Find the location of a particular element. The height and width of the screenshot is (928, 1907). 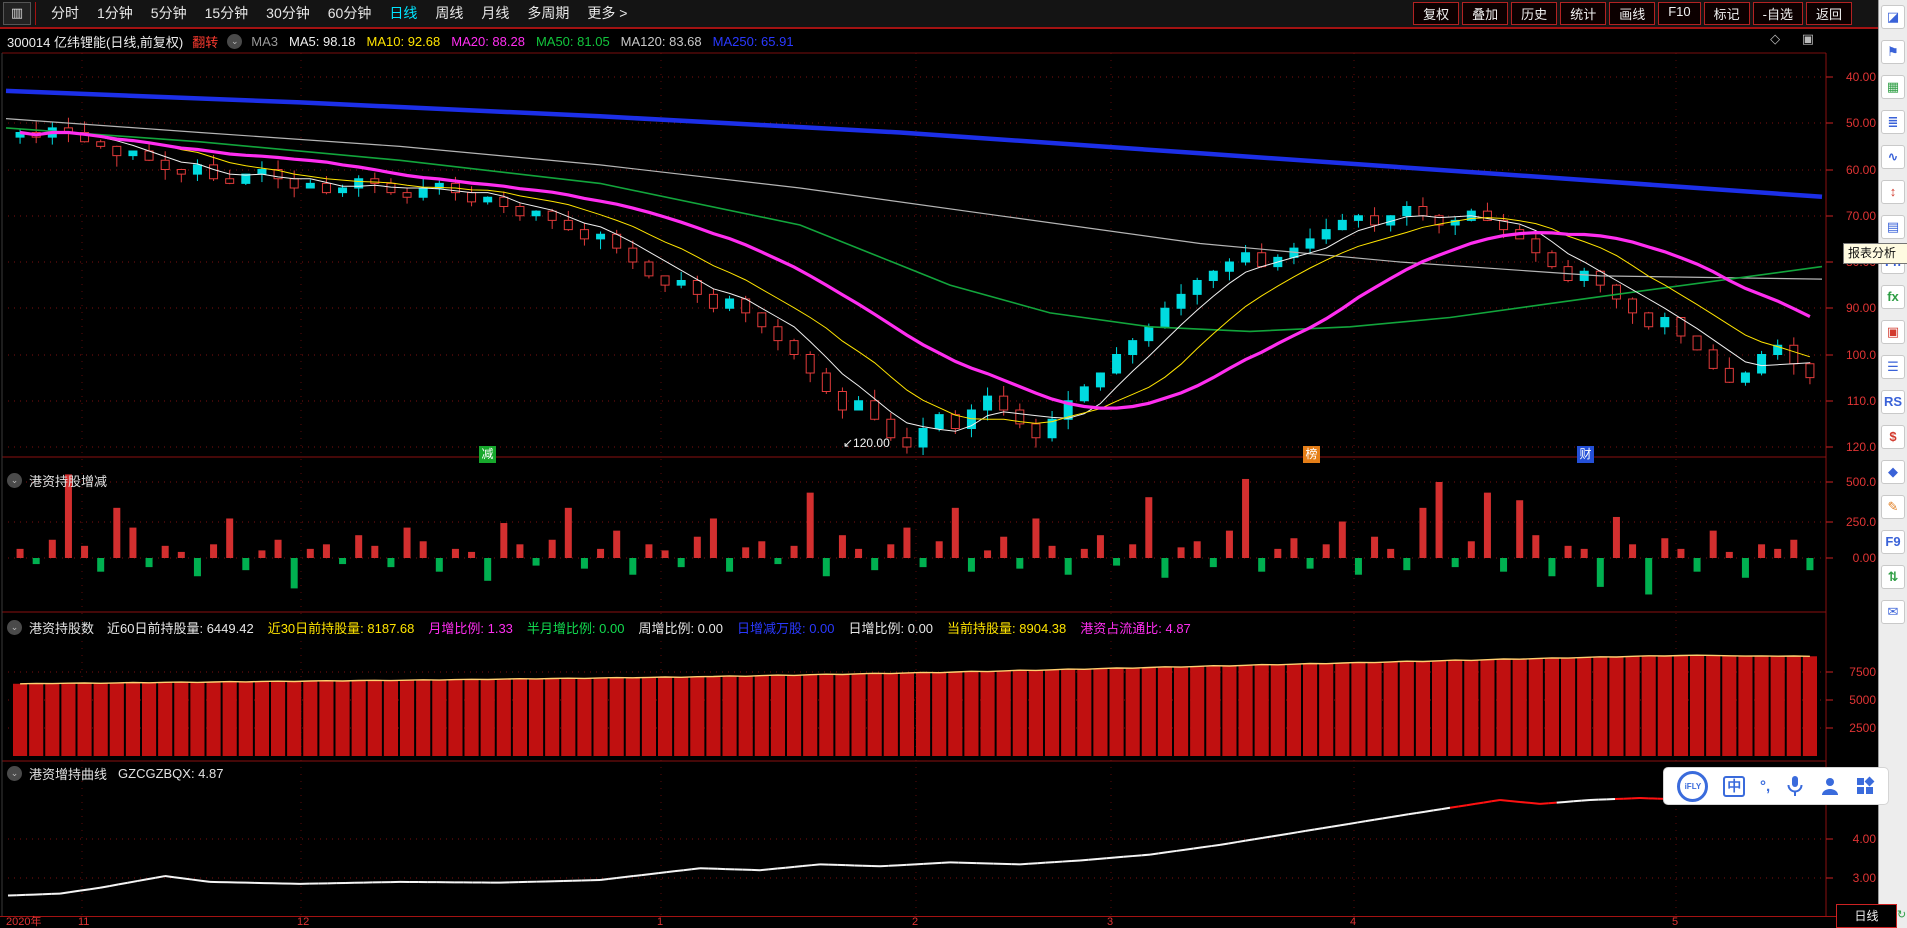

panel3-axis-label: 5000 is located at coordinates (1862, 700).